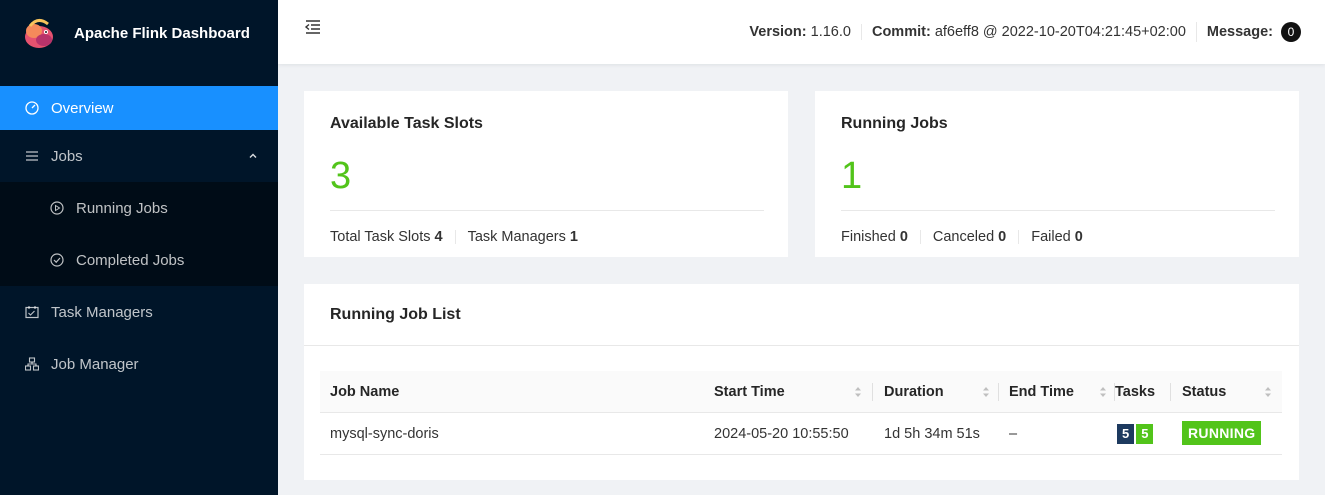 This screenshot has width=1325, height=495. Describe the element at coordinates (1013, 434) in the screenshot. I see `end-time-cell: –` at that location.